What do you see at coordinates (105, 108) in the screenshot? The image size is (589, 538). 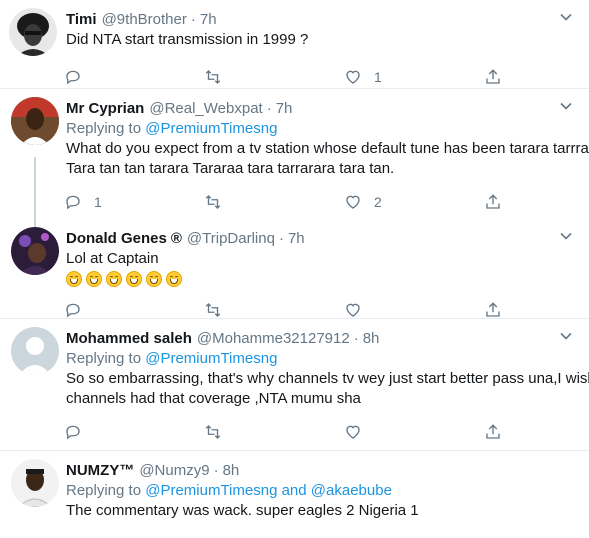 I see `display-name: Mr Cyprian` at bounding box center [105, 108].